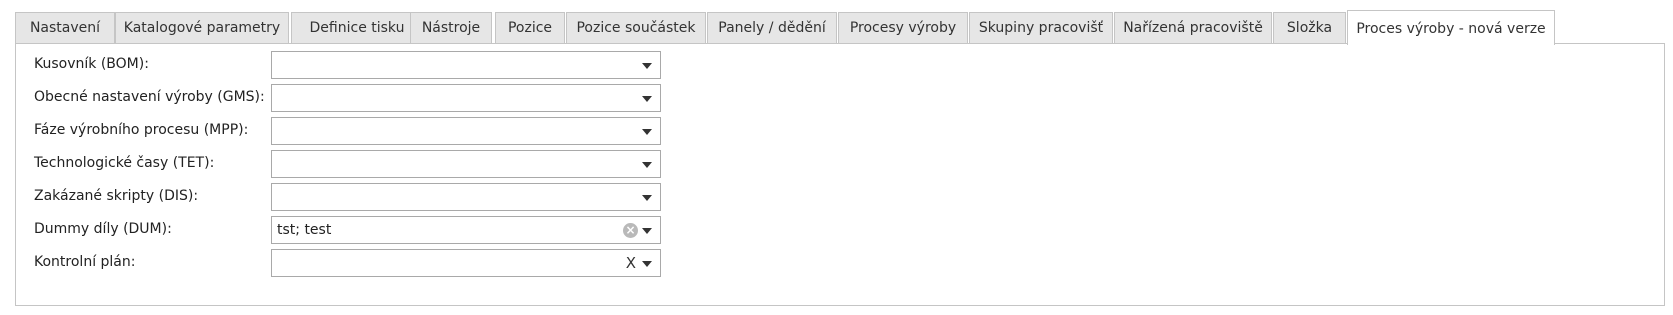 The height and width of the screenshot is (315, 1673). I want to click on tab-slozka: Složka, so click(1309, 27).